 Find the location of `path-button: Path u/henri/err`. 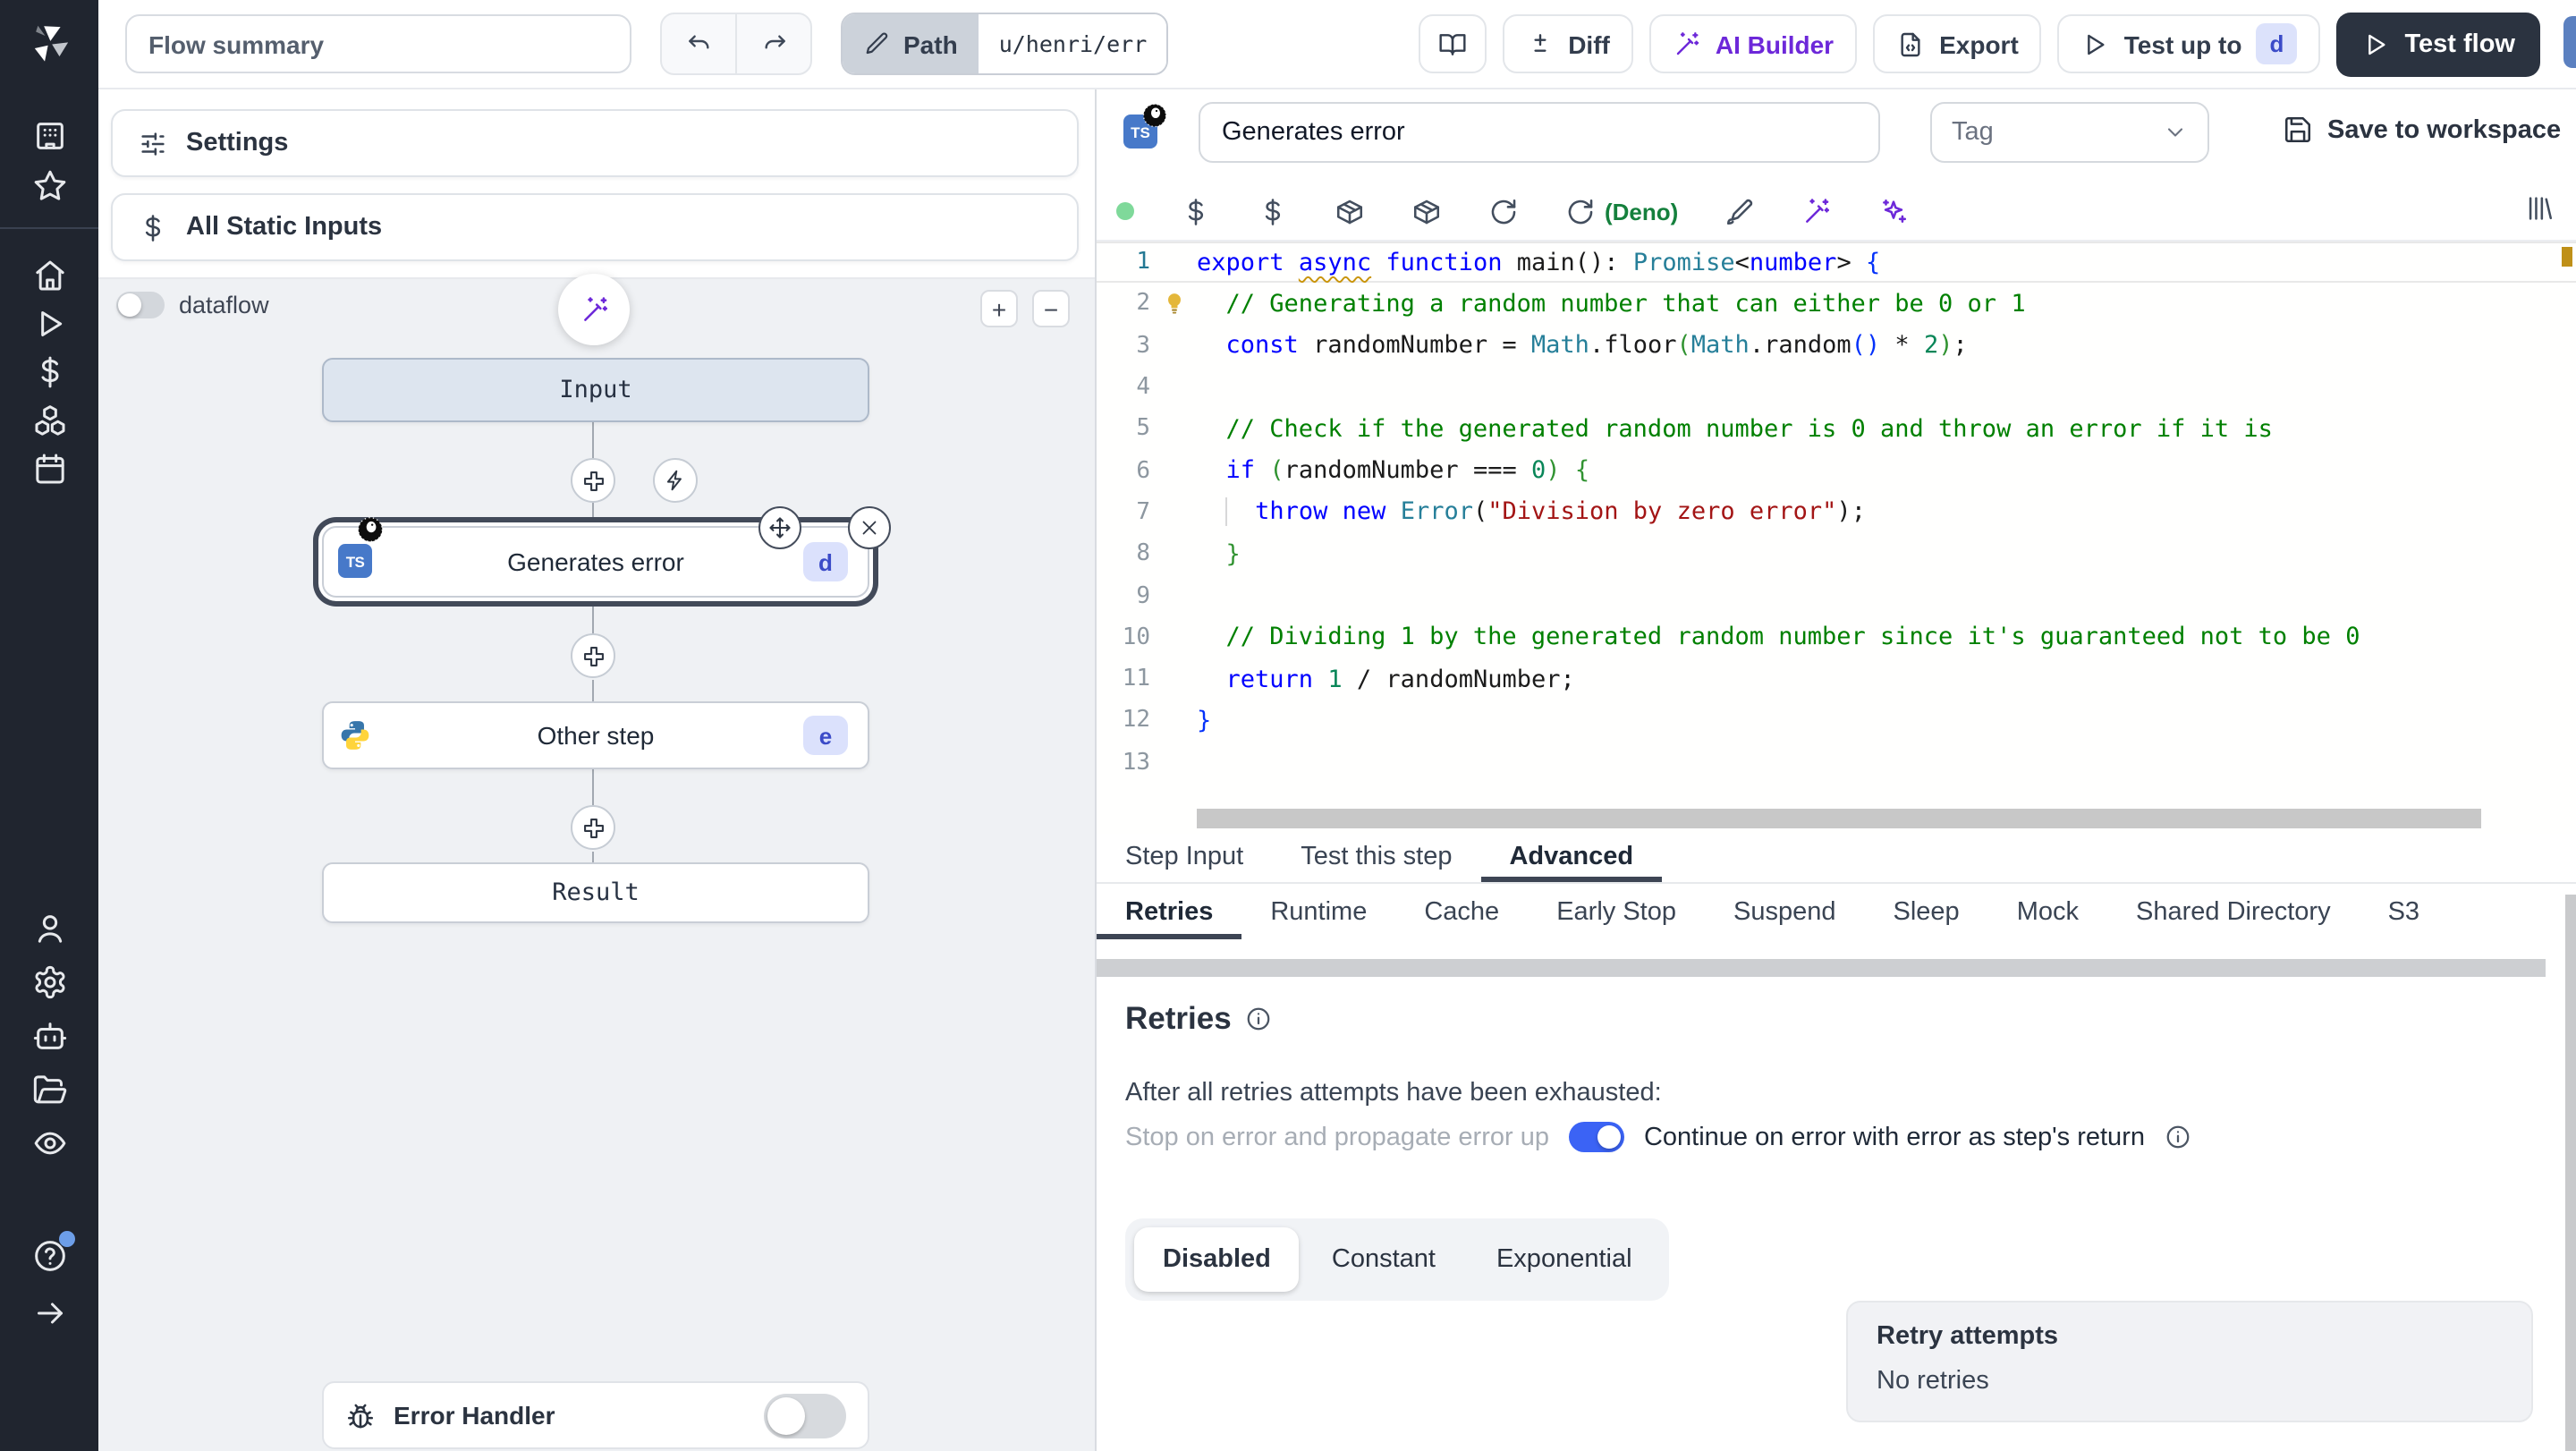

path-button: Path u/henri/err is located at coordinates (1005, 44).